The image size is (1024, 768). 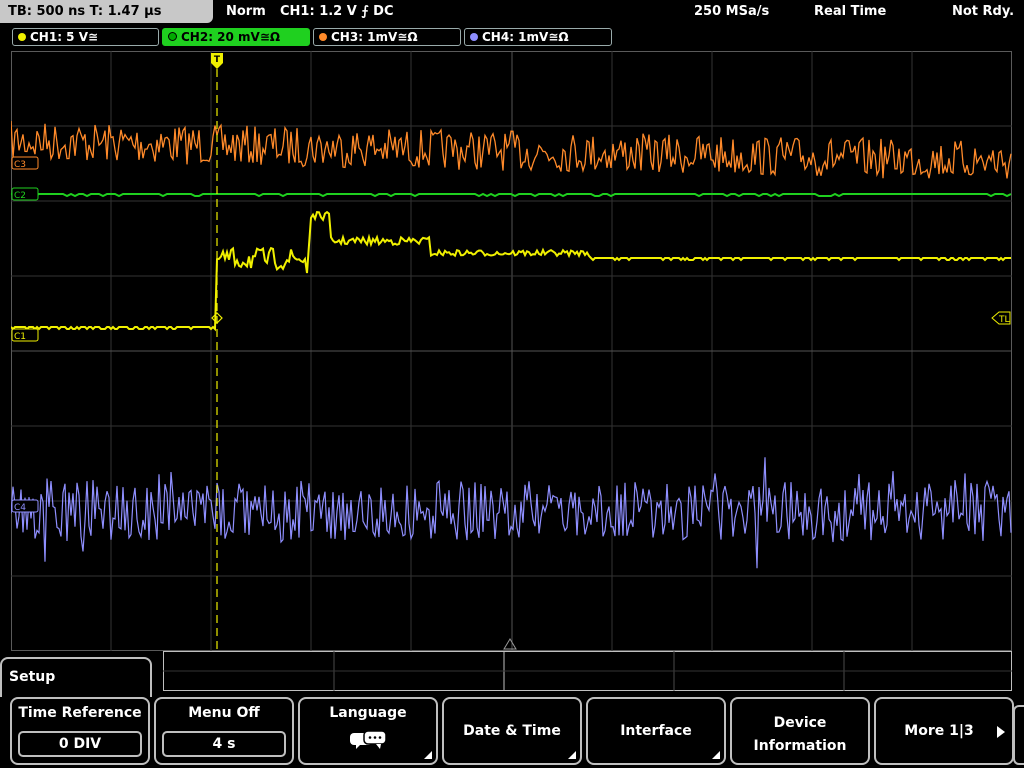 I want to click on more-button: More 1|3, so click(x=944, y=731).